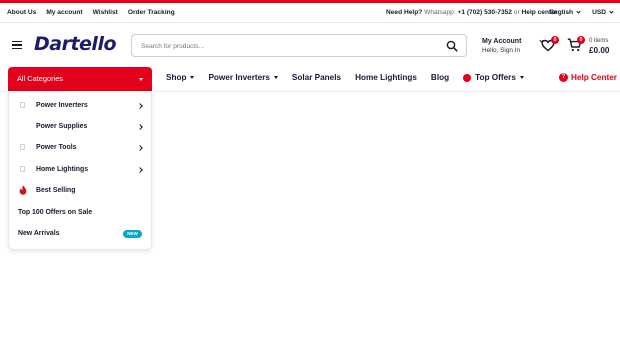  Describe the element at coordinates (81, 233) in the screenshot. I see `category-item-new-arrivals: New Arrivals NEW` at that location.